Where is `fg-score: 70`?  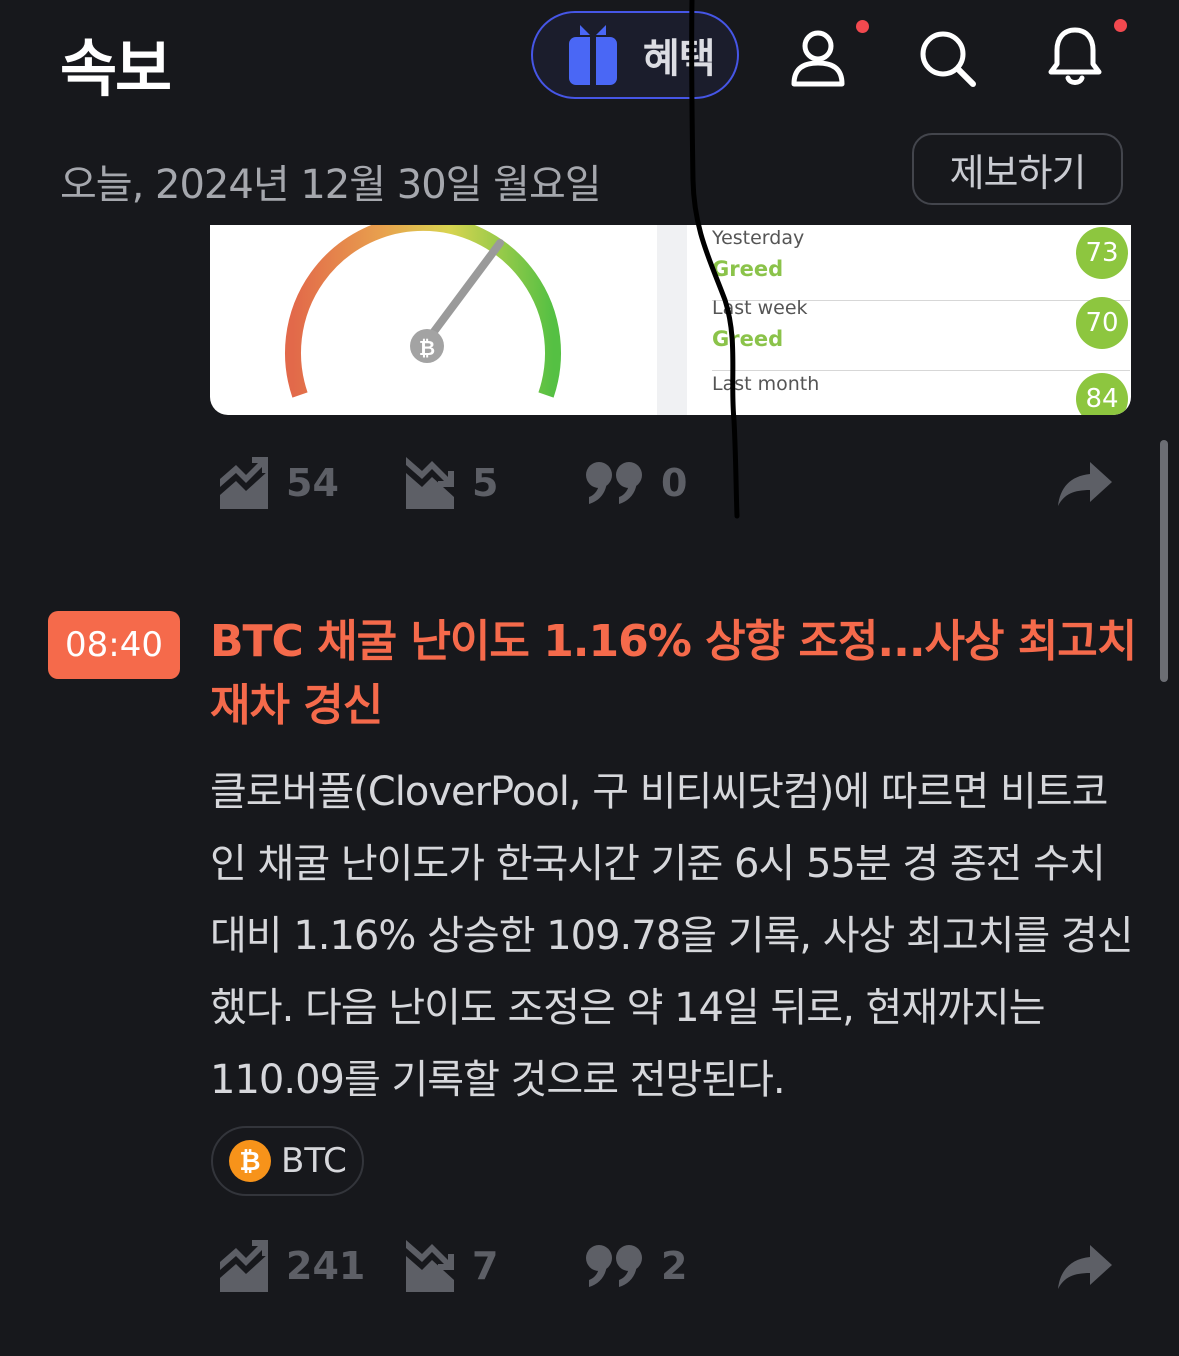 fg-score: 70 is located at coordinates (1102, 323).